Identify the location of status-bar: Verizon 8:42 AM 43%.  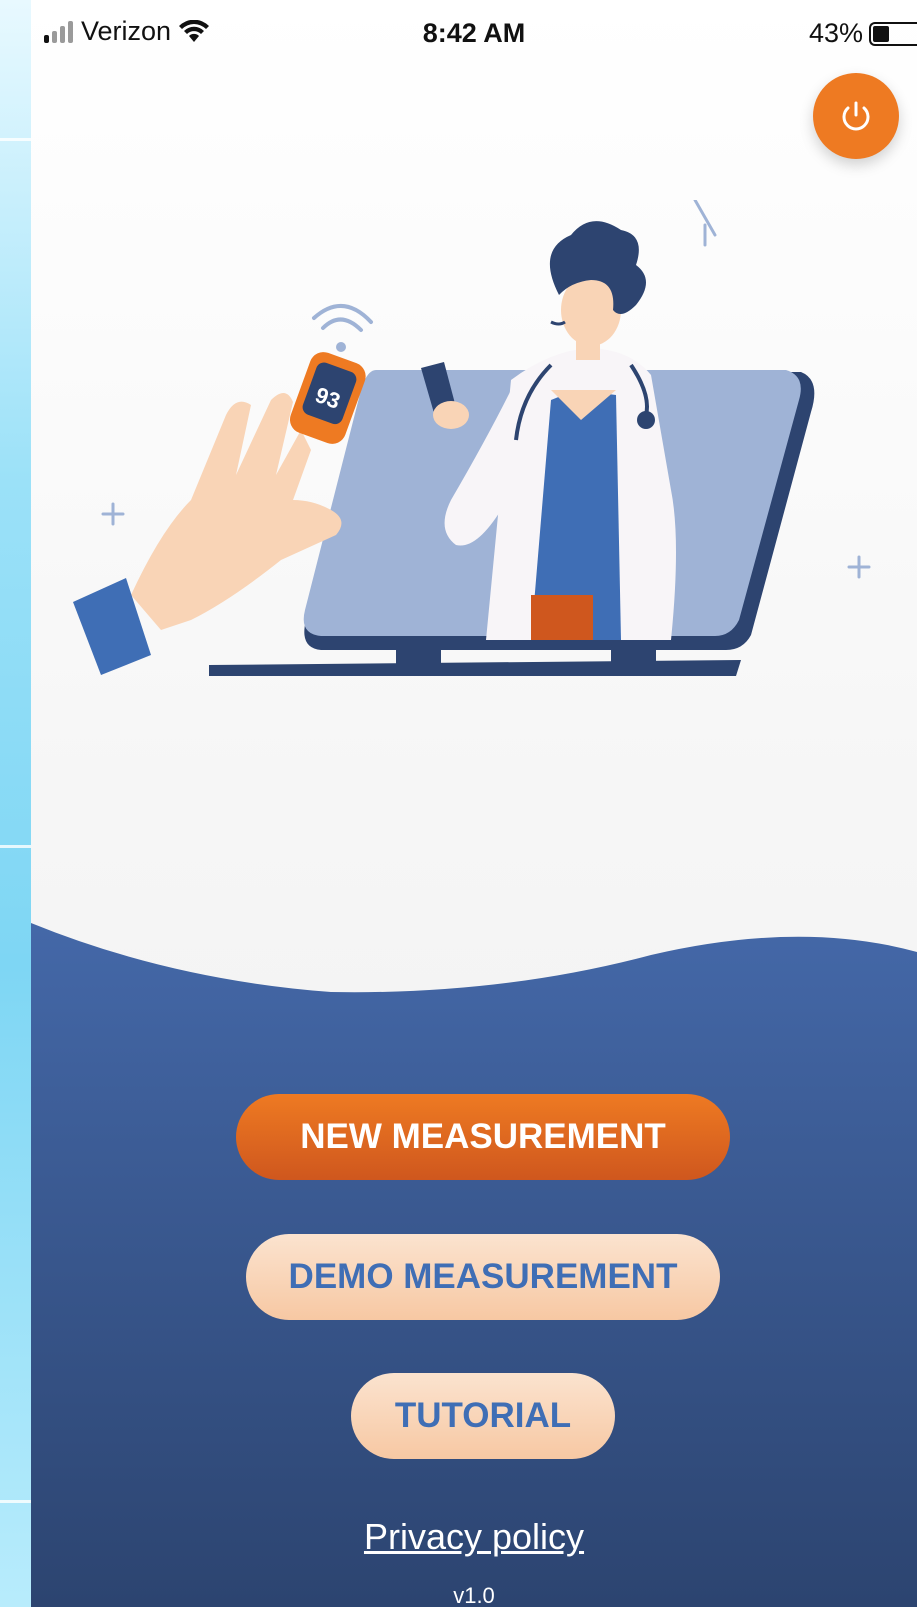
(474, 35).